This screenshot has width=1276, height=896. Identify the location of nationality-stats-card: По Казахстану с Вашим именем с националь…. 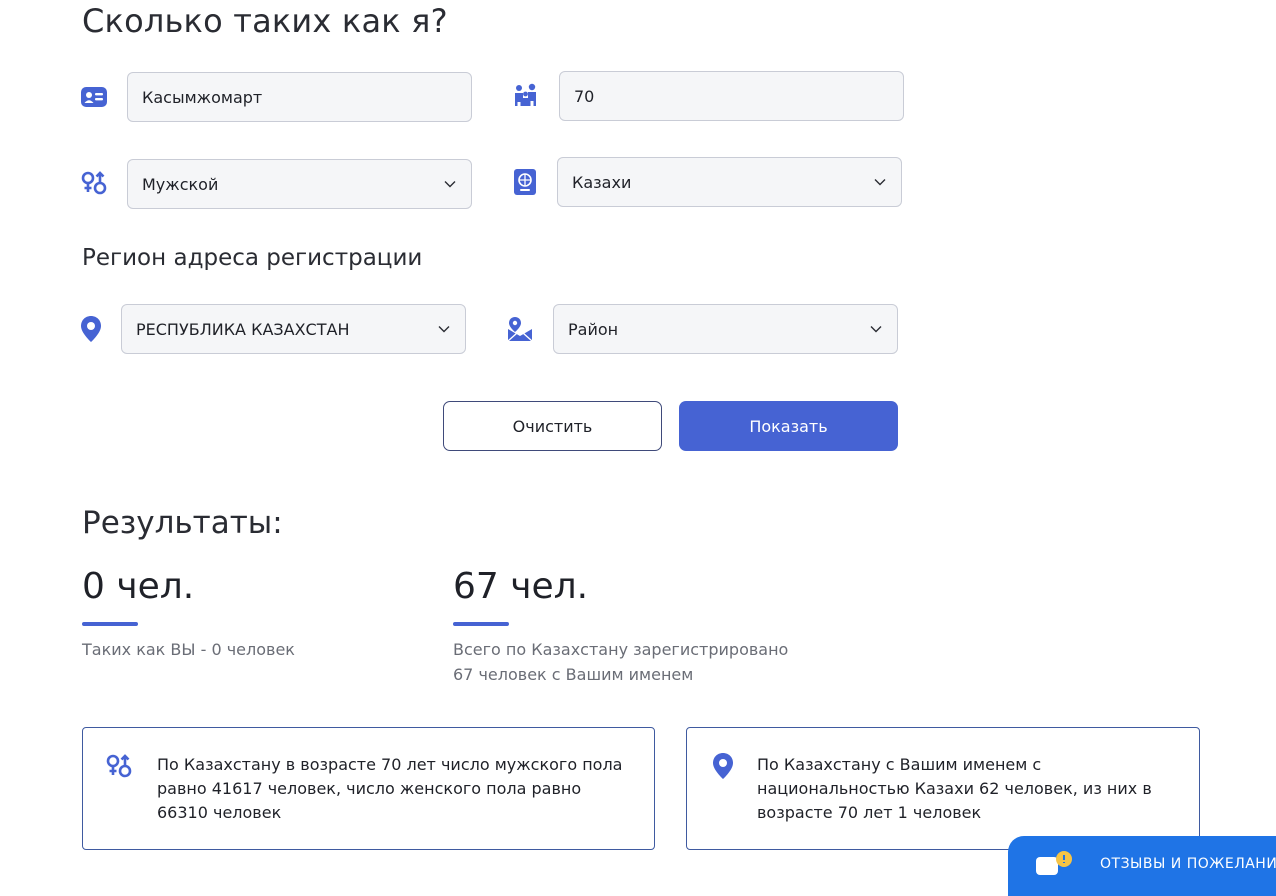
(943, 788).